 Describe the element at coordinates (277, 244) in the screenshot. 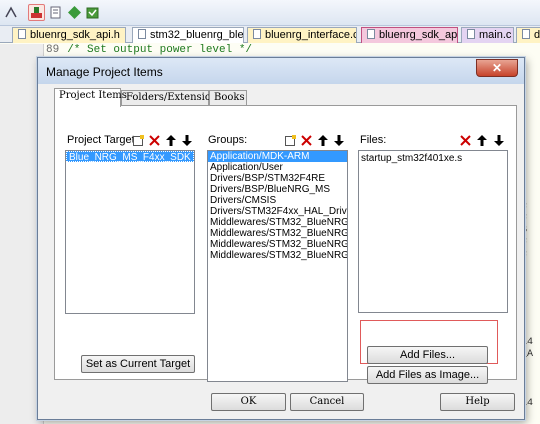

I see `list-item: Middlewares/STM32_BlueNRG/Interfa` at that location.